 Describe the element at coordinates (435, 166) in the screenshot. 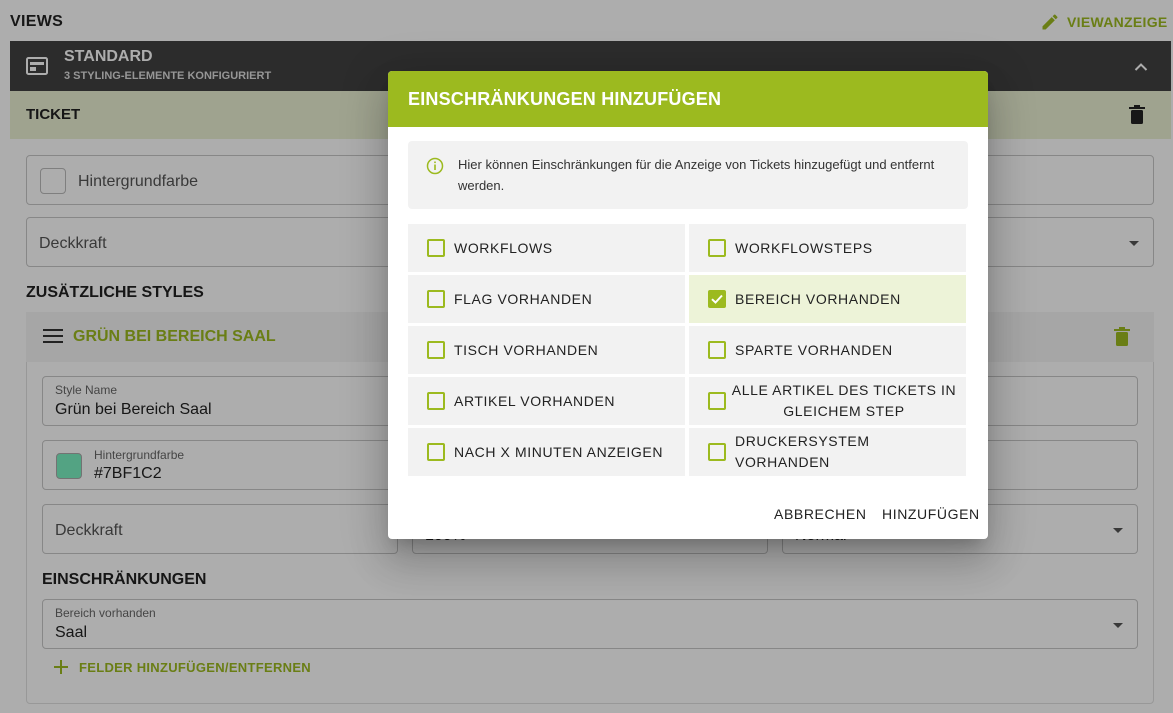

I see `info-icon` at that location.